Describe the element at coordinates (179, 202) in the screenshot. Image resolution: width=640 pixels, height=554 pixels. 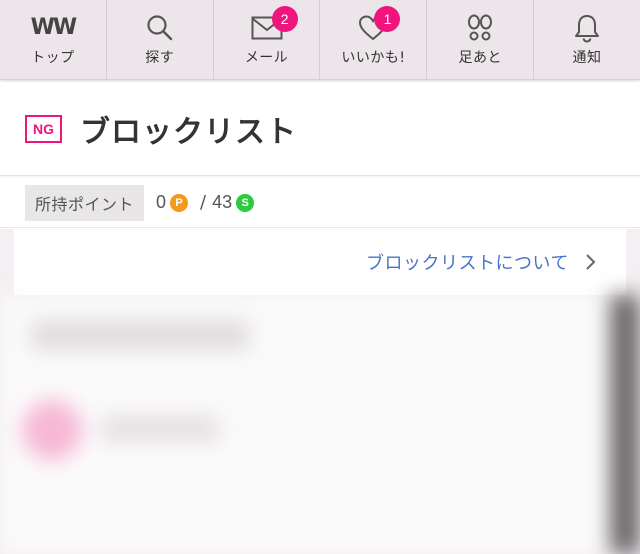
I see `p-coin-icon: P` at that location.